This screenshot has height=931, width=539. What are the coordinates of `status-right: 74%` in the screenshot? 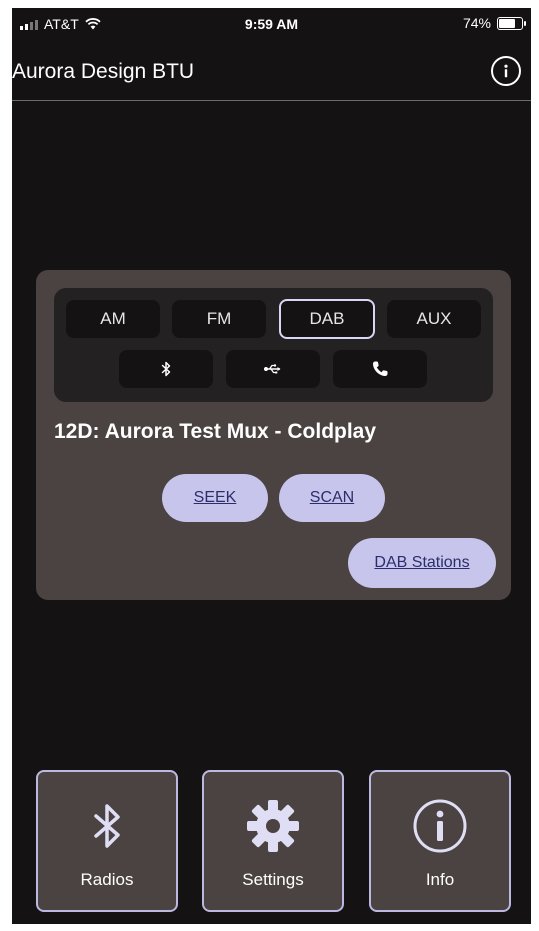 It's located at (494, 23).